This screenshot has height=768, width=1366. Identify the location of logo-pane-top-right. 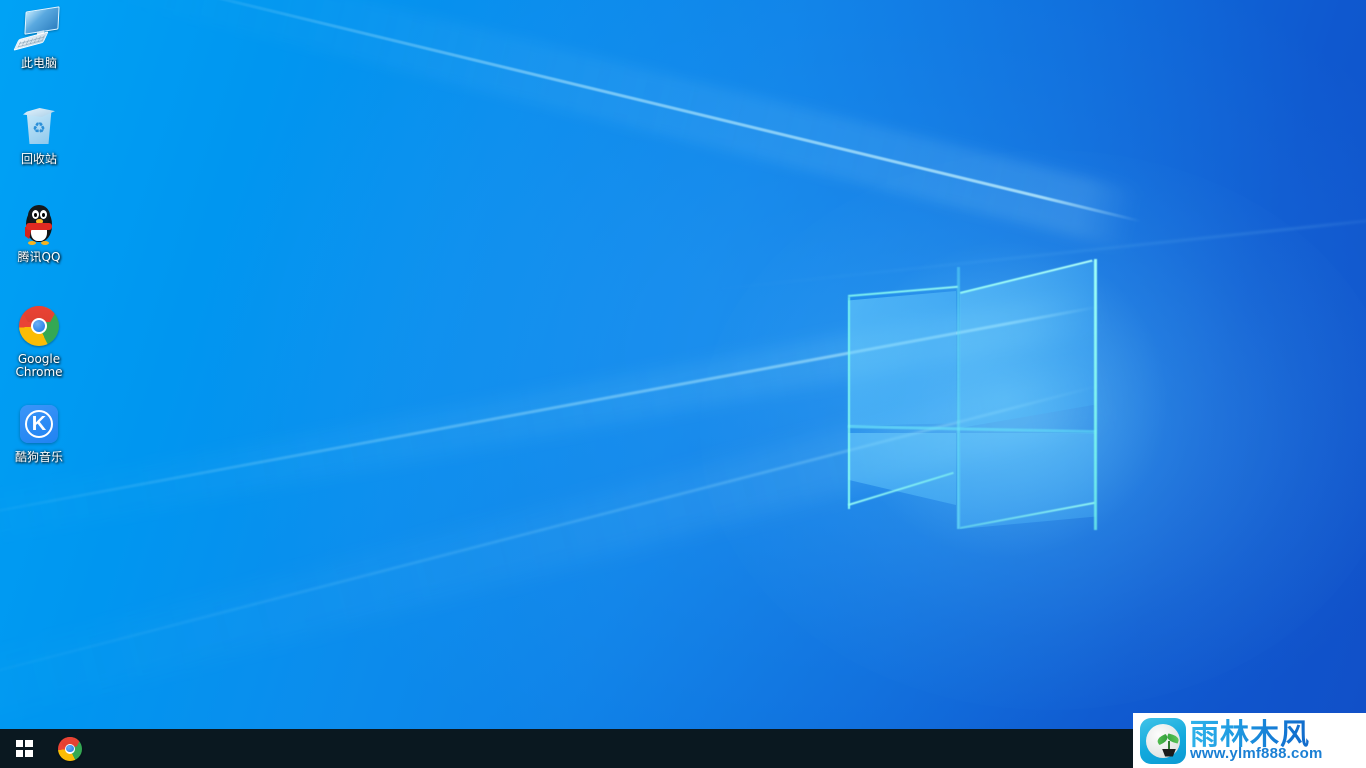
(1028, 344).